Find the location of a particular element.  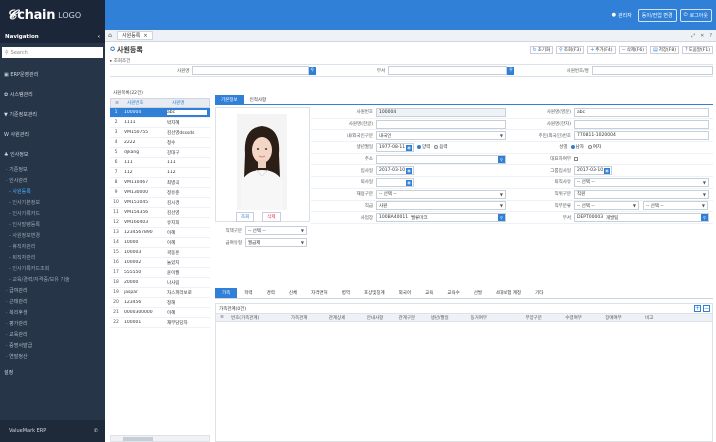

list-item: 8 VM110467 최병곡 is located at coordinates (160, 183).